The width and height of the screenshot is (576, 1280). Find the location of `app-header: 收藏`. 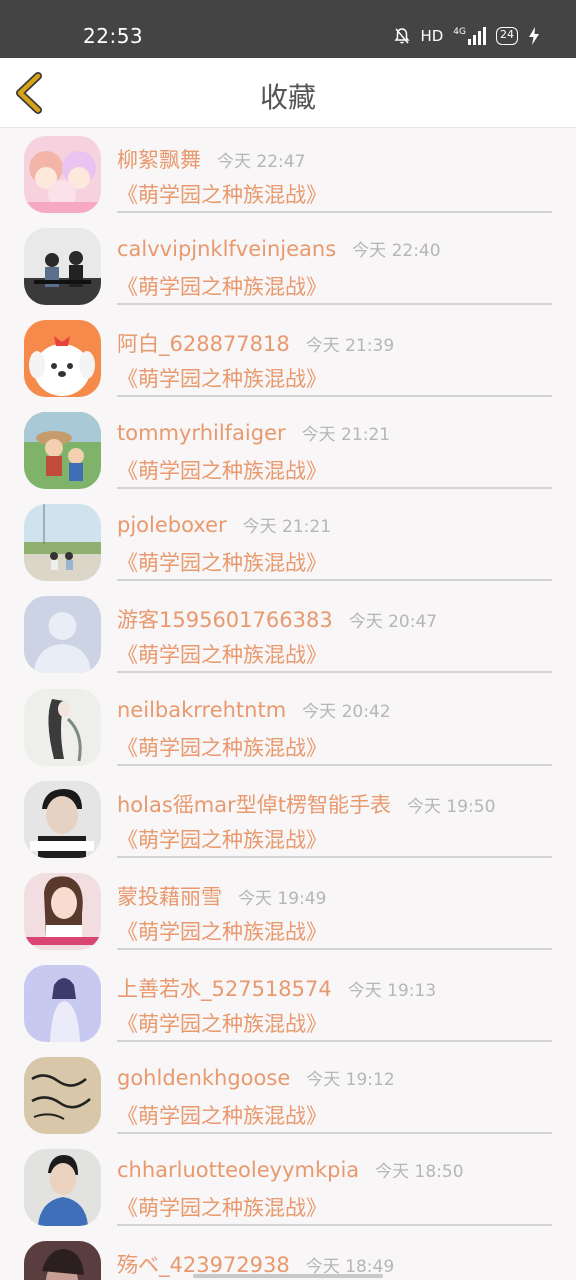

app-header: 收藏 is located at coordinates (288, 93).